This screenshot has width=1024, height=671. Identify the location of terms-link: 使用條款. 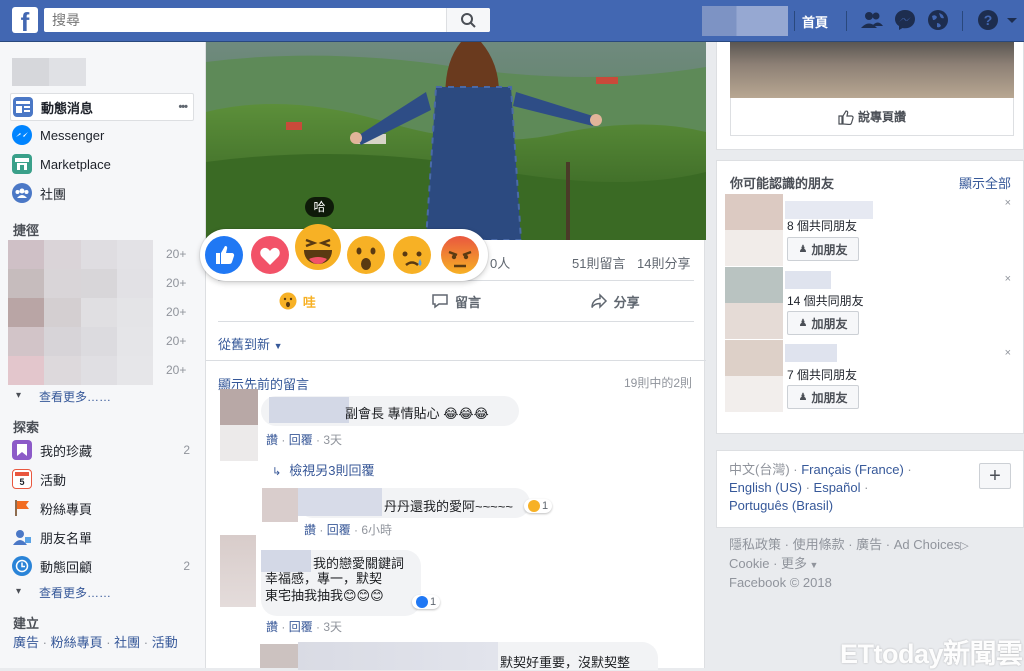
(819, 544).